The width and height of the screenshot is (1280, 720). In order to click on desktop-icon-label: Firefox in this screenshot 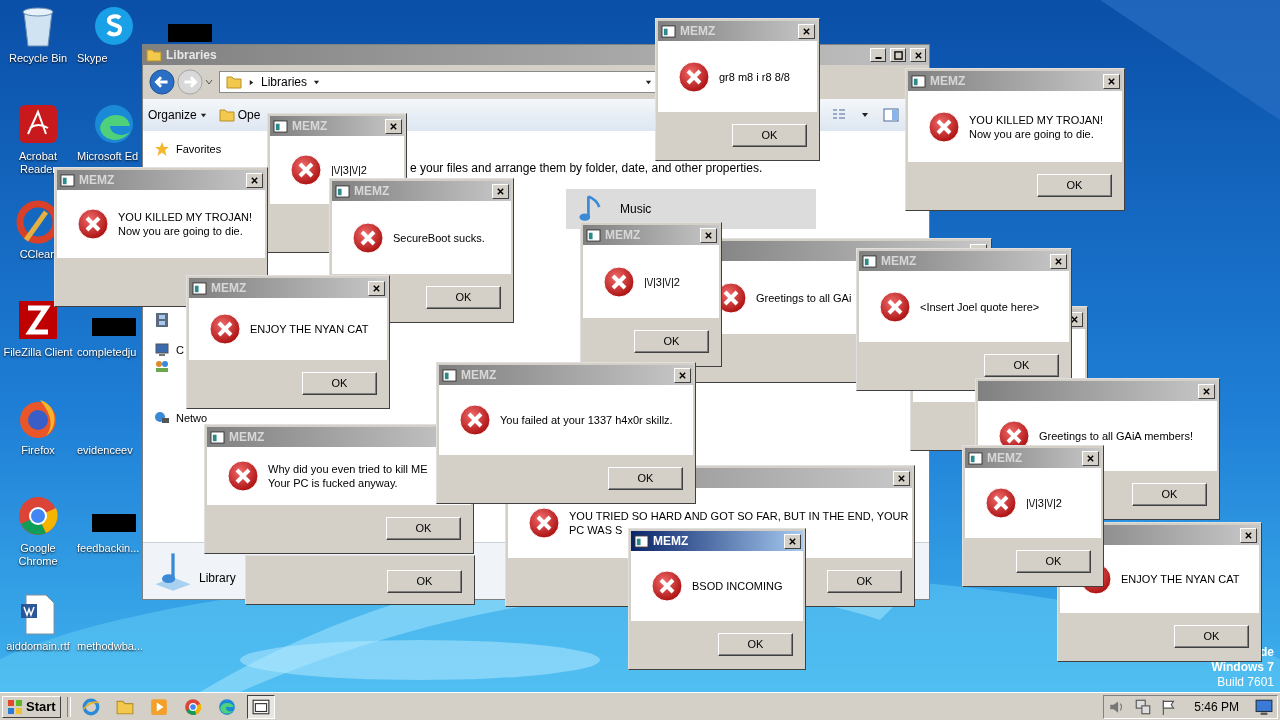, I will do `click(38, 450)`.